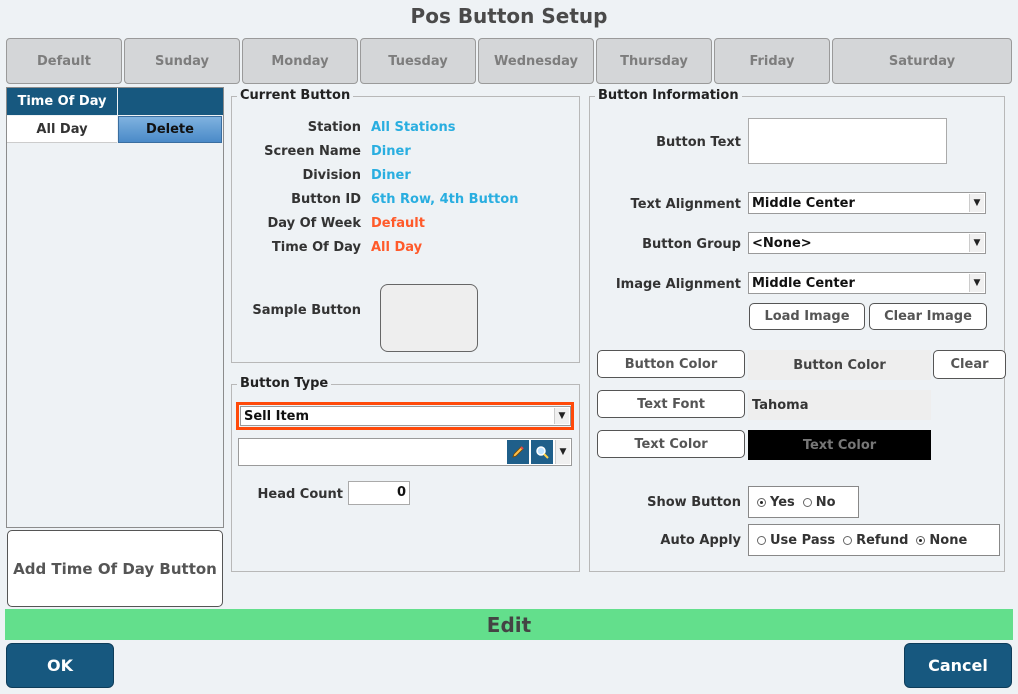 The image size is (1018, 694). I want to click on time-of-day-value: All Day, so click(397, 247).